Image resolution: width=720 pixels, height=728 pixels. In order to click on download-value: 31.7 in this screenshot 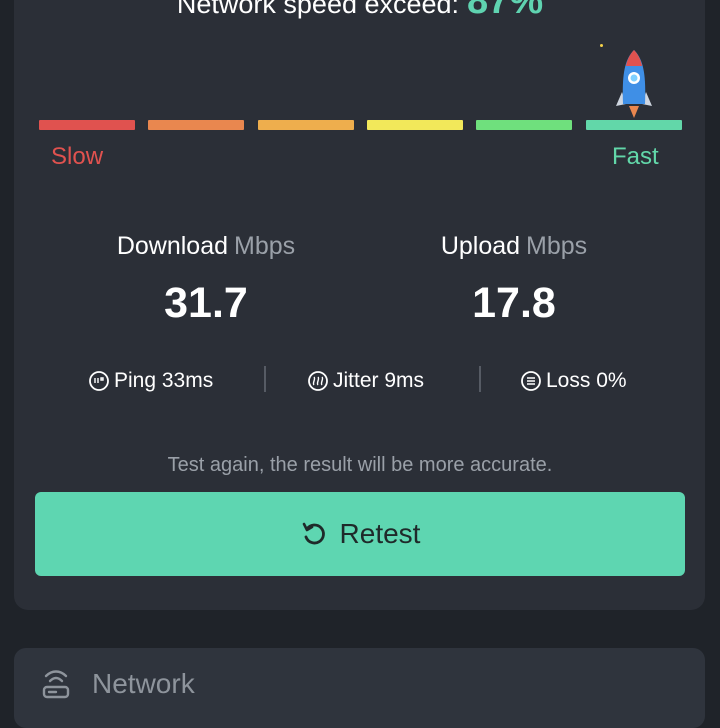, I will do `click(206, 303)`.